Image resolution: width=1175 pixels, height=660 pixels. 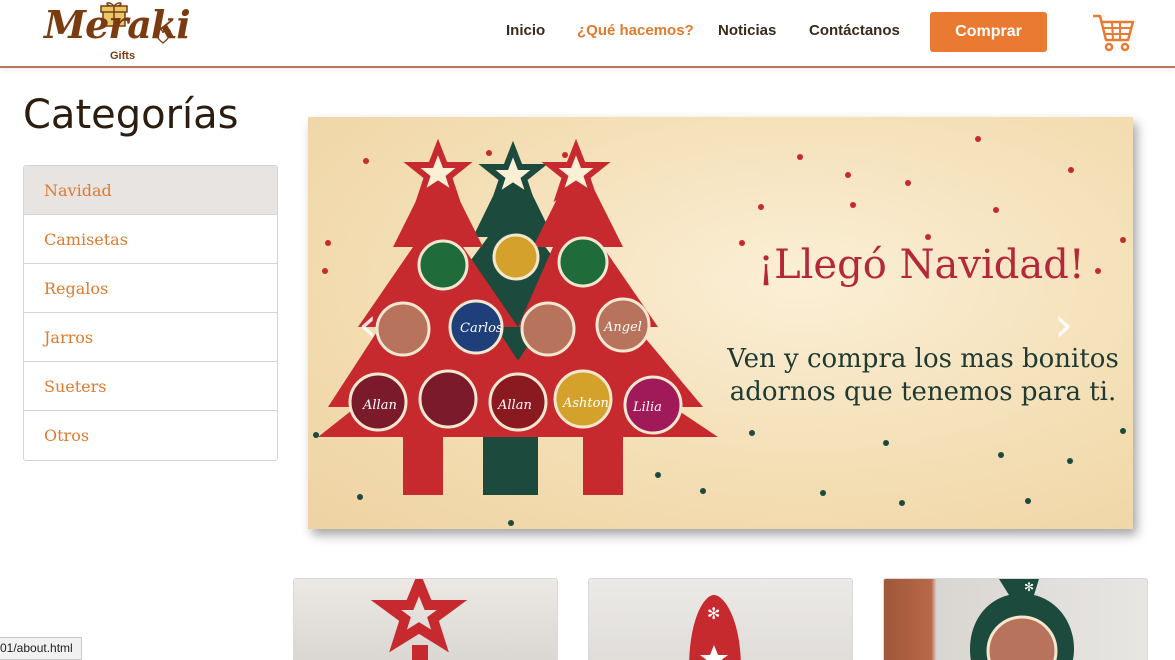 What do you see at coordinates (635, 30) in the screenshot?
I see `nav-que-hacemos: ¿Qué hacemos?` at bounding box center [635, 30].